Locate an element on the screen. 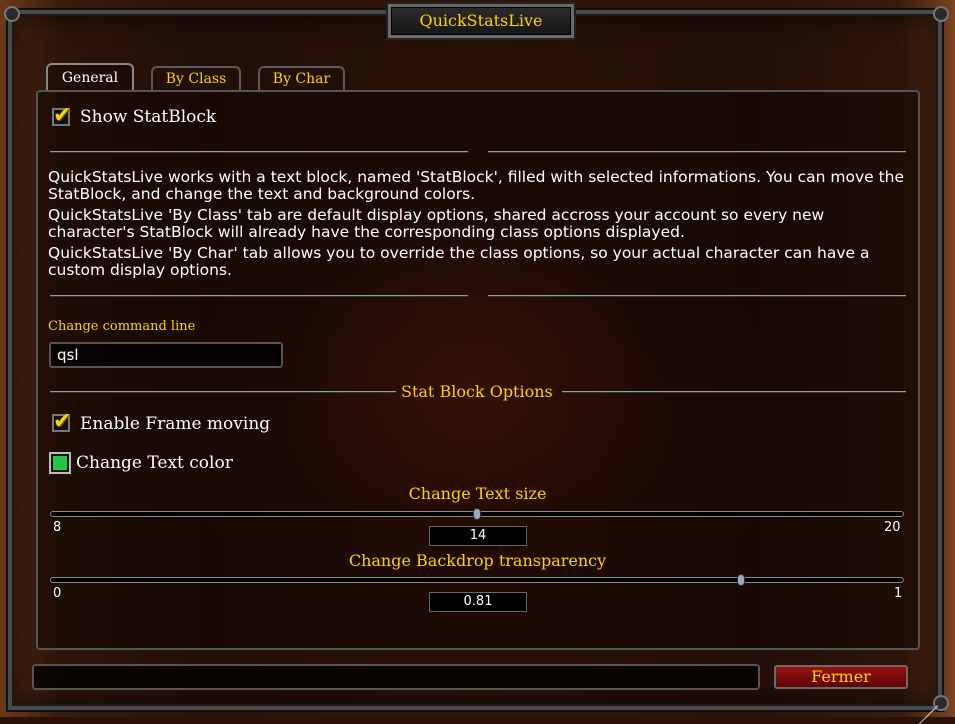  text-size-value: 14 is located at coordinates (478, 536).